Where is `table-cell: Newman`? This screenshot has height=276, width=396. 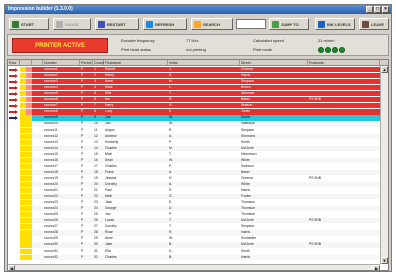
table-cell: Newman is located at coordinates (248, 93).